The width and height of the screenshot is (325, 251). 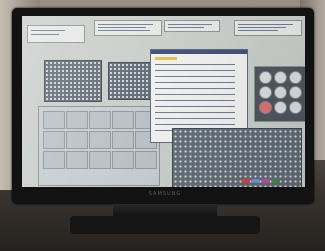 What do you see at coordinates (165, 194) in the screenshot?
I see `brand-label: SAMSUNG` at bounding box center [165, 194].